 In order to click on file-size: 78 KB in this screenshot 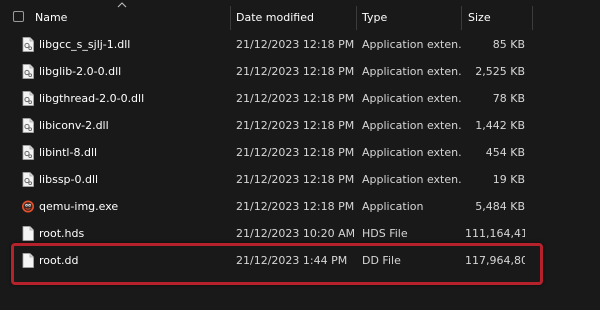, I will do `click(508, 98)`.